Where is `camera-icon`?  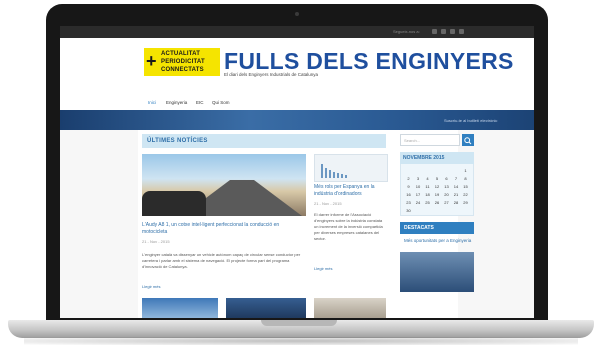
camera-icon is located at coordinates (297, 14).